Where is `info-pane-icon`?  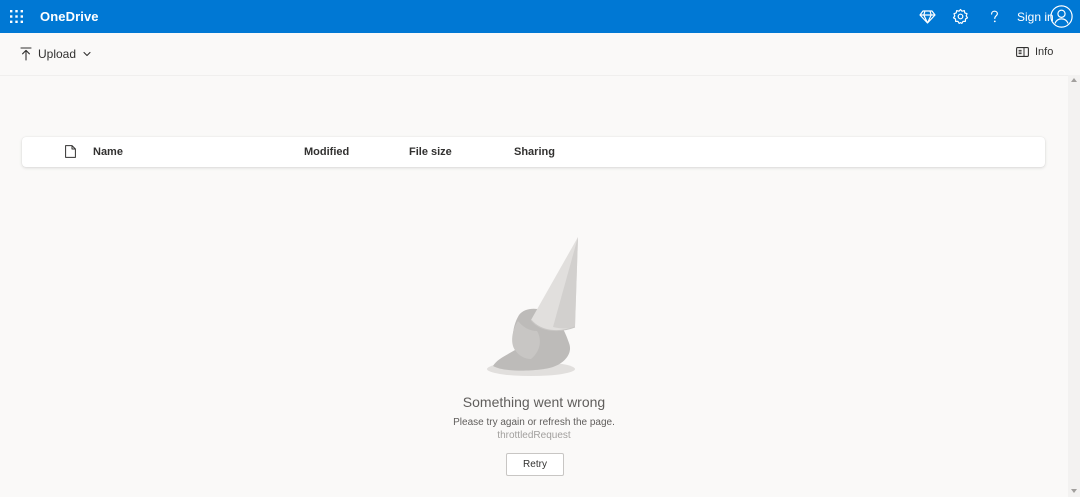
info-pane-icon is located at coordinates (1022, 52).